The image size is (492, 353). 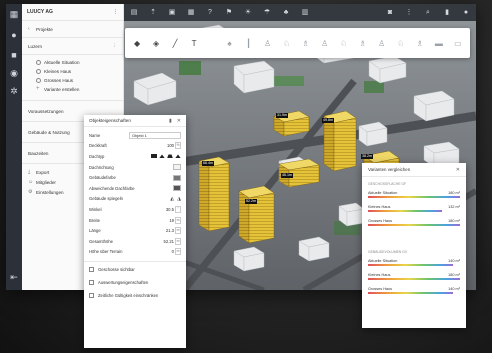 I want to click on search-icon: ⌕, so click(x=428, y=13).